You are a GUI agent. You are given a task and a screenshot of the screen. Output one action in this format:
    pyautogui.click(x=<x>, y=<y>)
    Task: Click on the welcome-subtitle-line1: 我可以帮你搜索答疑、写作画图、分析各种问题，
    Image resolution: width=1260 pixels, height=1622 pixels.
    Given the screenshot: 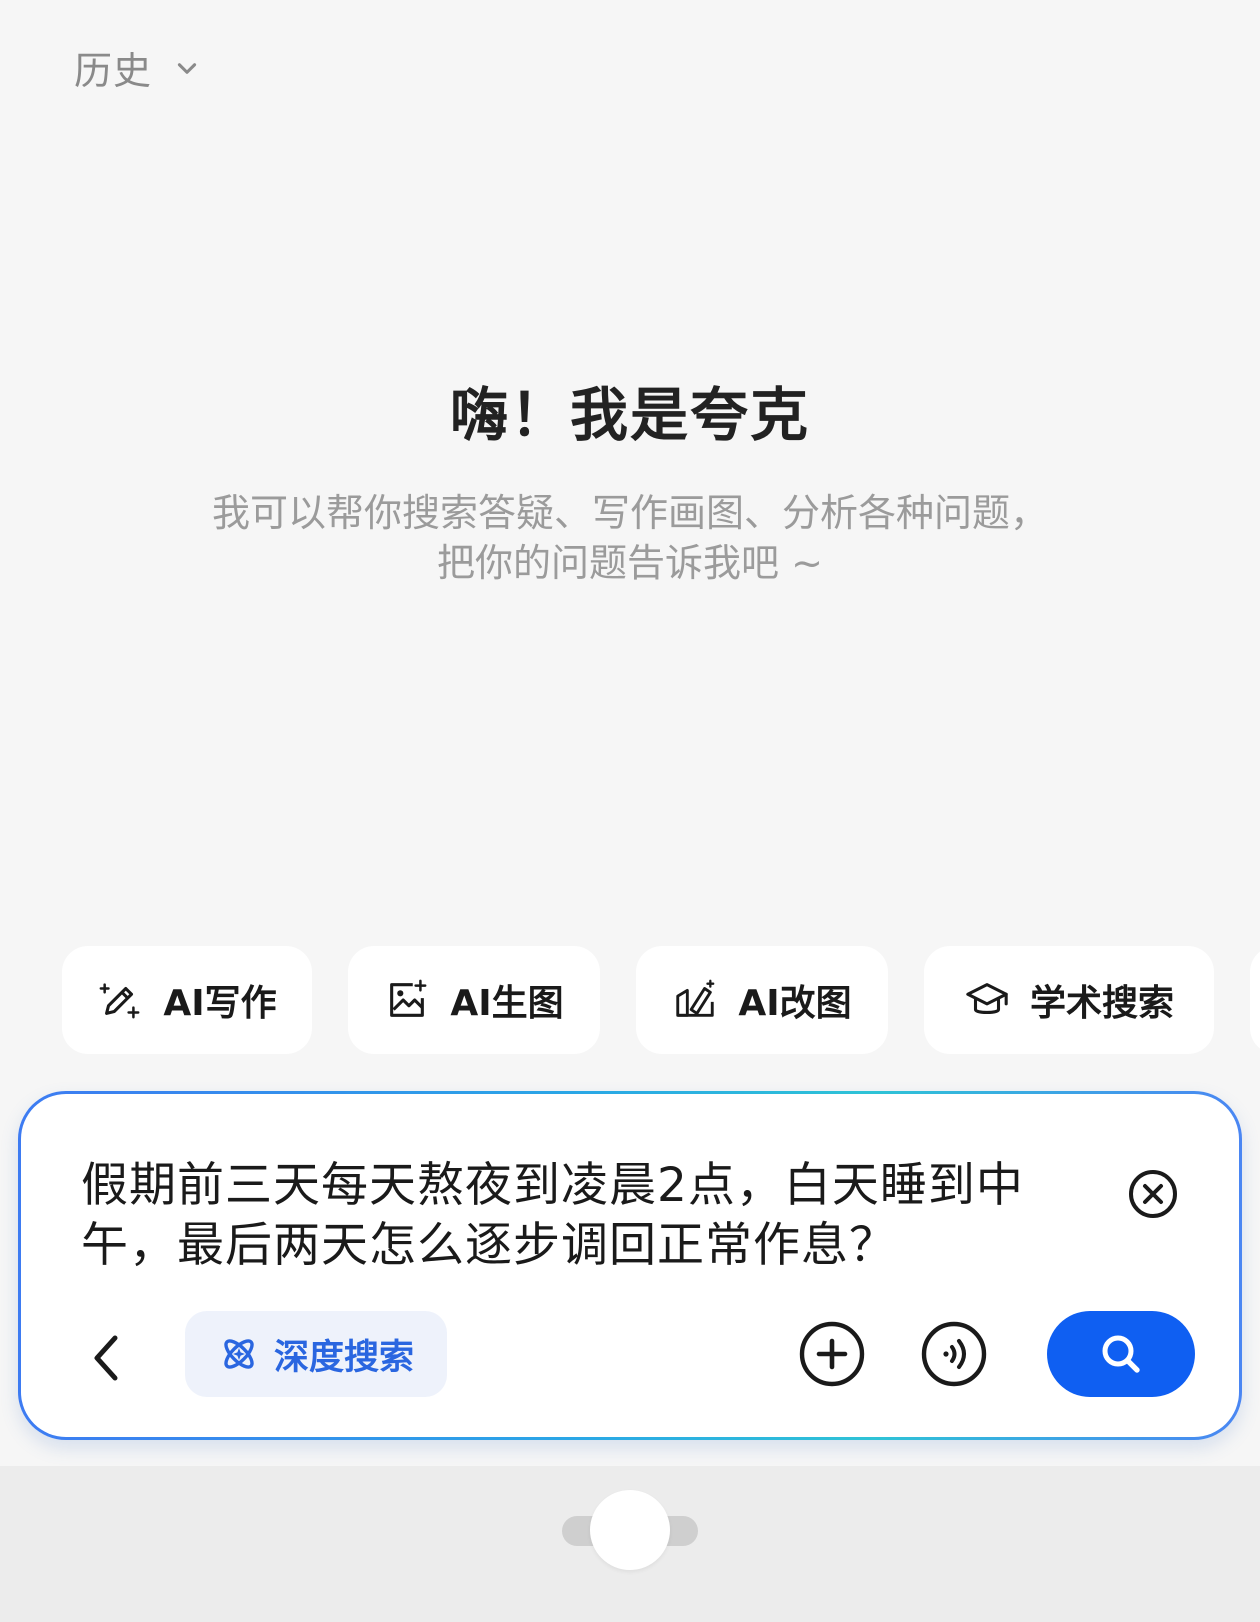 What is the action you would take?
    pyautogui.click(x=629, y=513)
    